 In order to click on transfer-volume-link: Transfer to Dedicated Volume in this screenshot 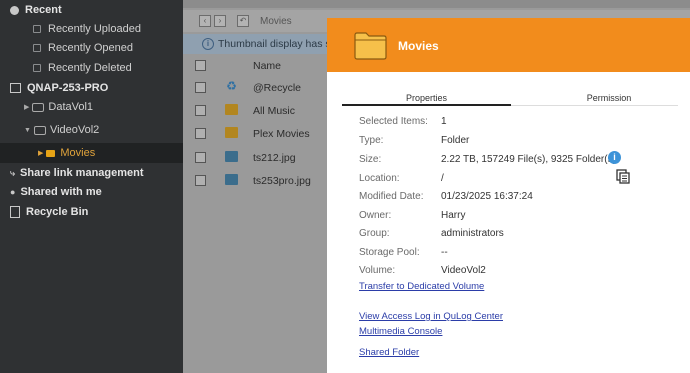, I will do `click(421, 286)`.